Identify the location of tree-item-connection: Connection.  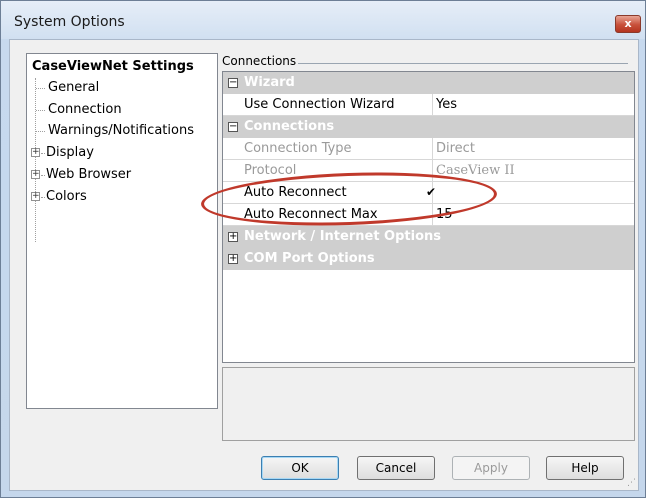
(85, 110).